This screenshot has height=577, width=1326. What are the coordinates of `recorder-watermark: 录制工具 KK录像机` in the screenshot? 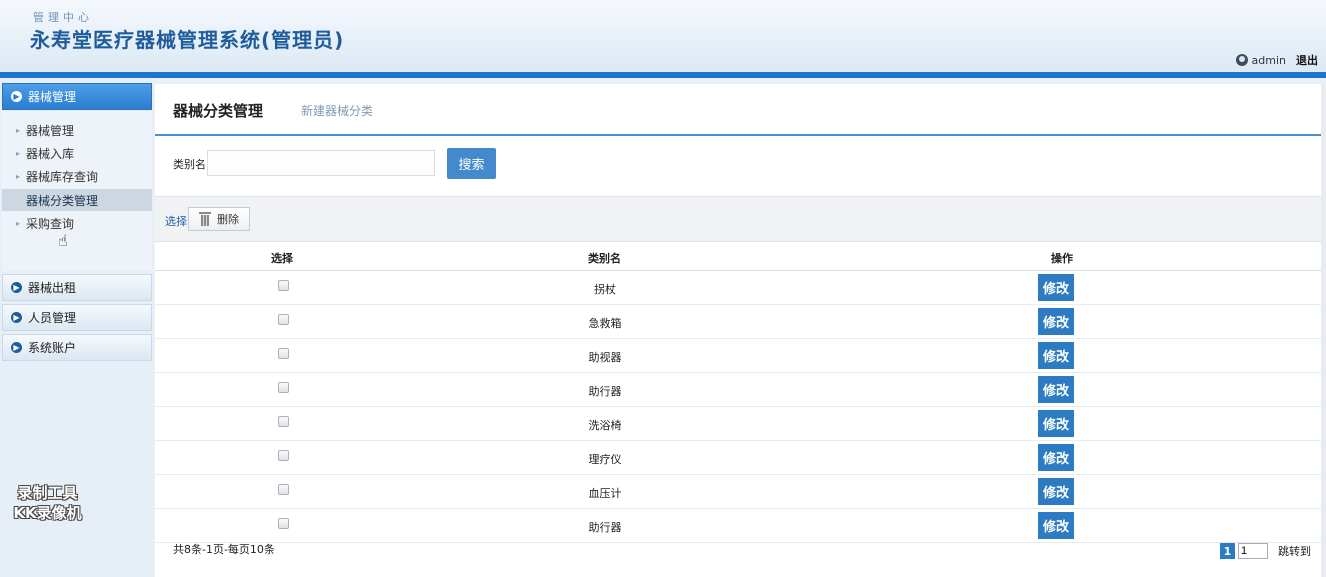 It's located at (47, 503).